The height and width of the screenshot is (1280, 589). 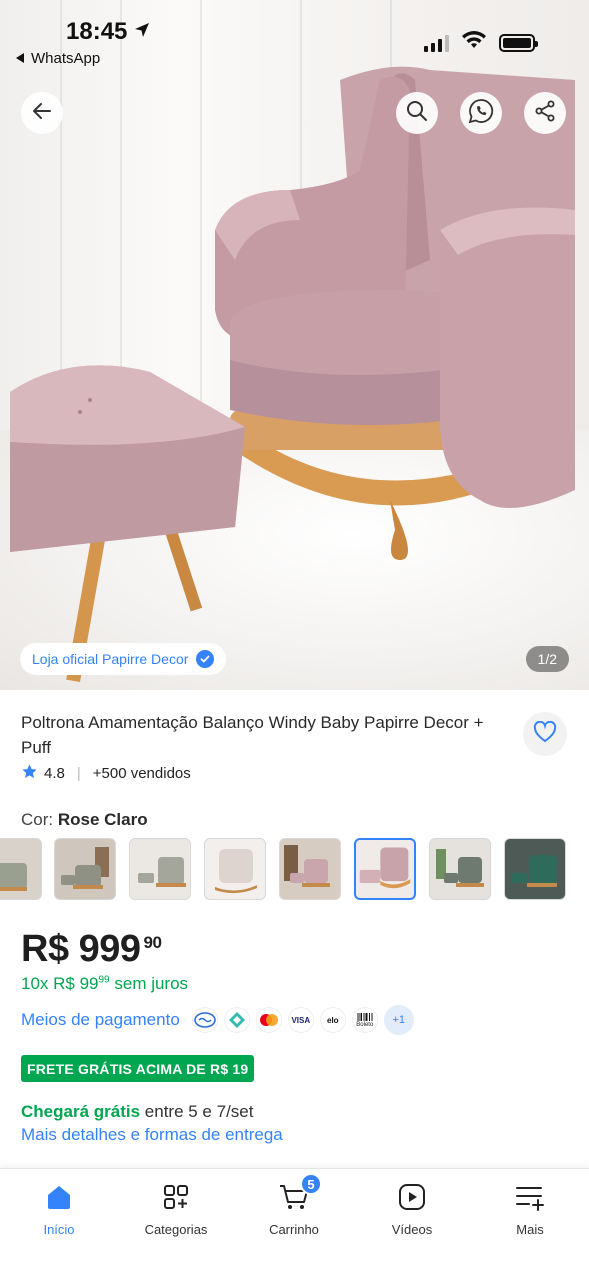 I want to click on pix-icon, so click(x=236, y=1020).